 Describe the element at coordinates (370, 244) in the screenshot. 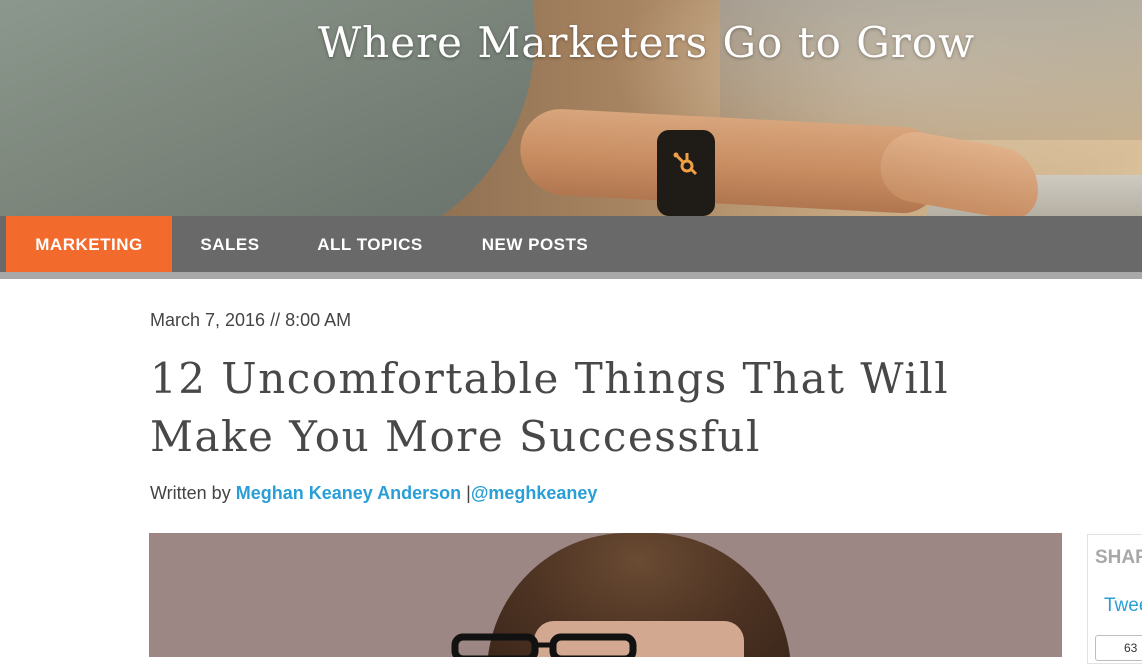

I see `nav-item-all-topics: ALL TOPICS` at that location.